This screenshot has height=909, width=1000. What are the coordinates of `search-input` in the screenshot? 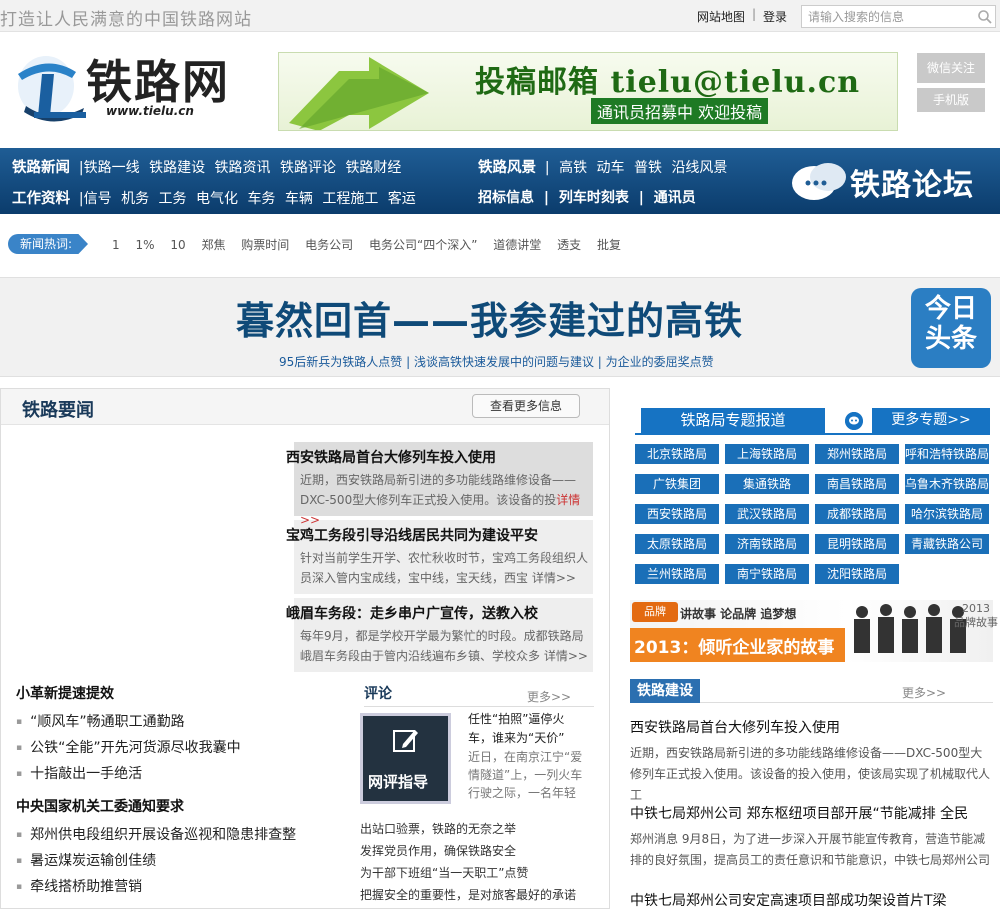 It's located at (887, 16).